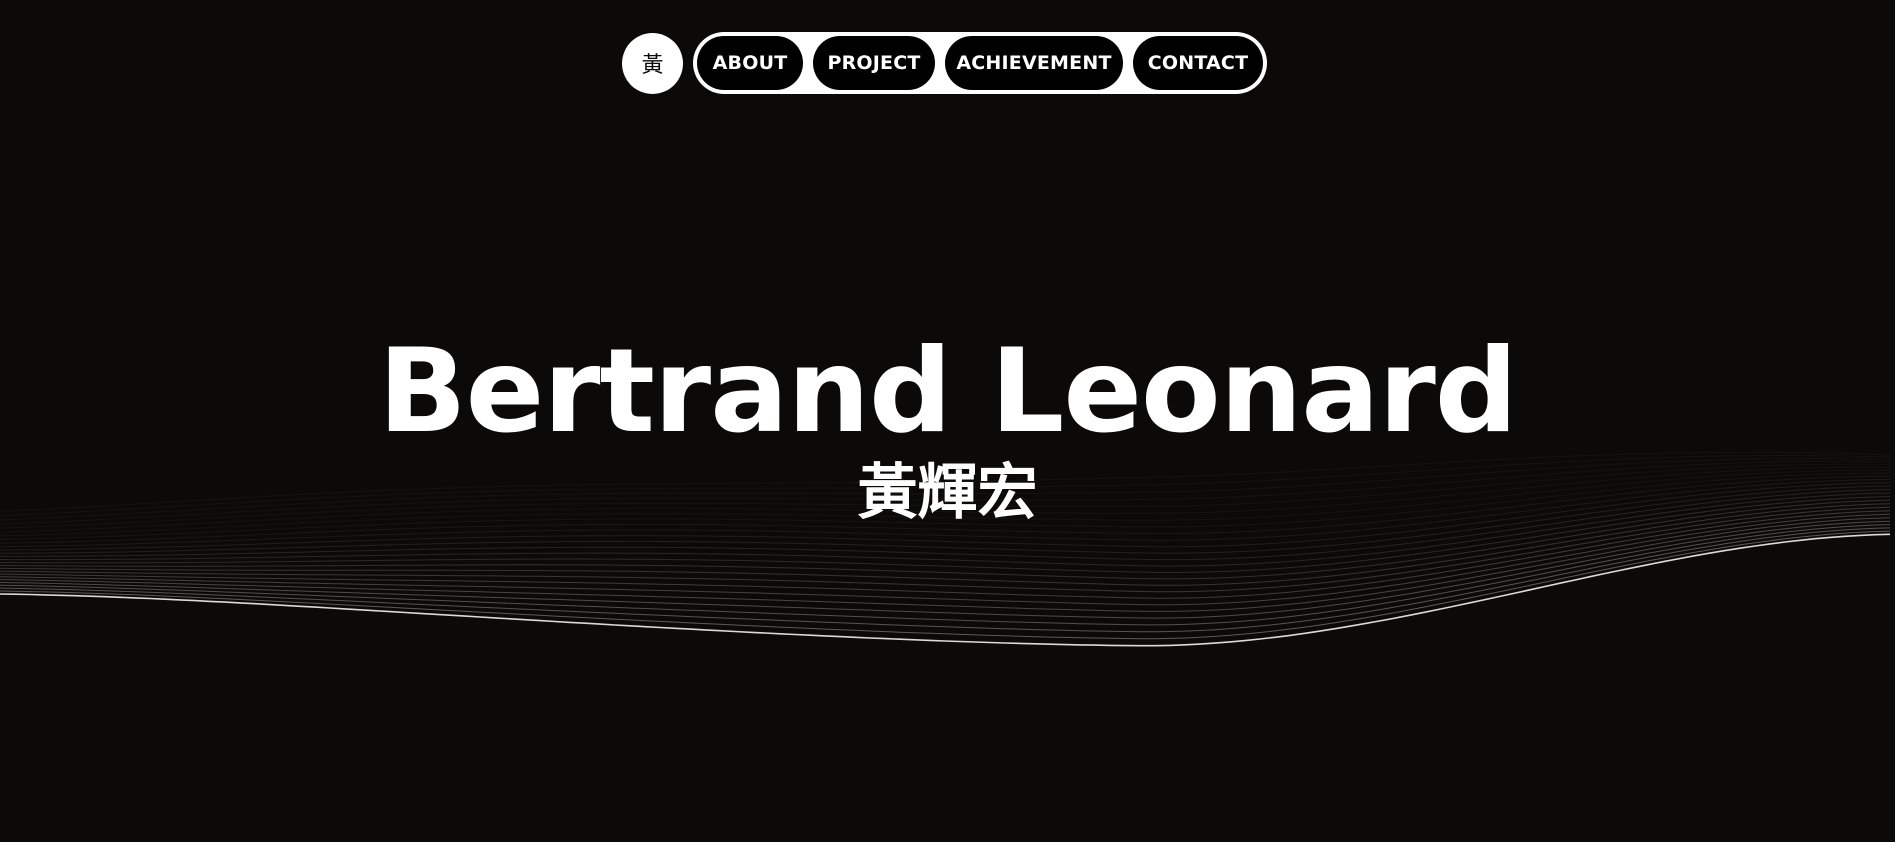  Describe the element at coordinates (1198, 63) in the screenshot. I see `nav-item-contact: CONTACT` at that location.